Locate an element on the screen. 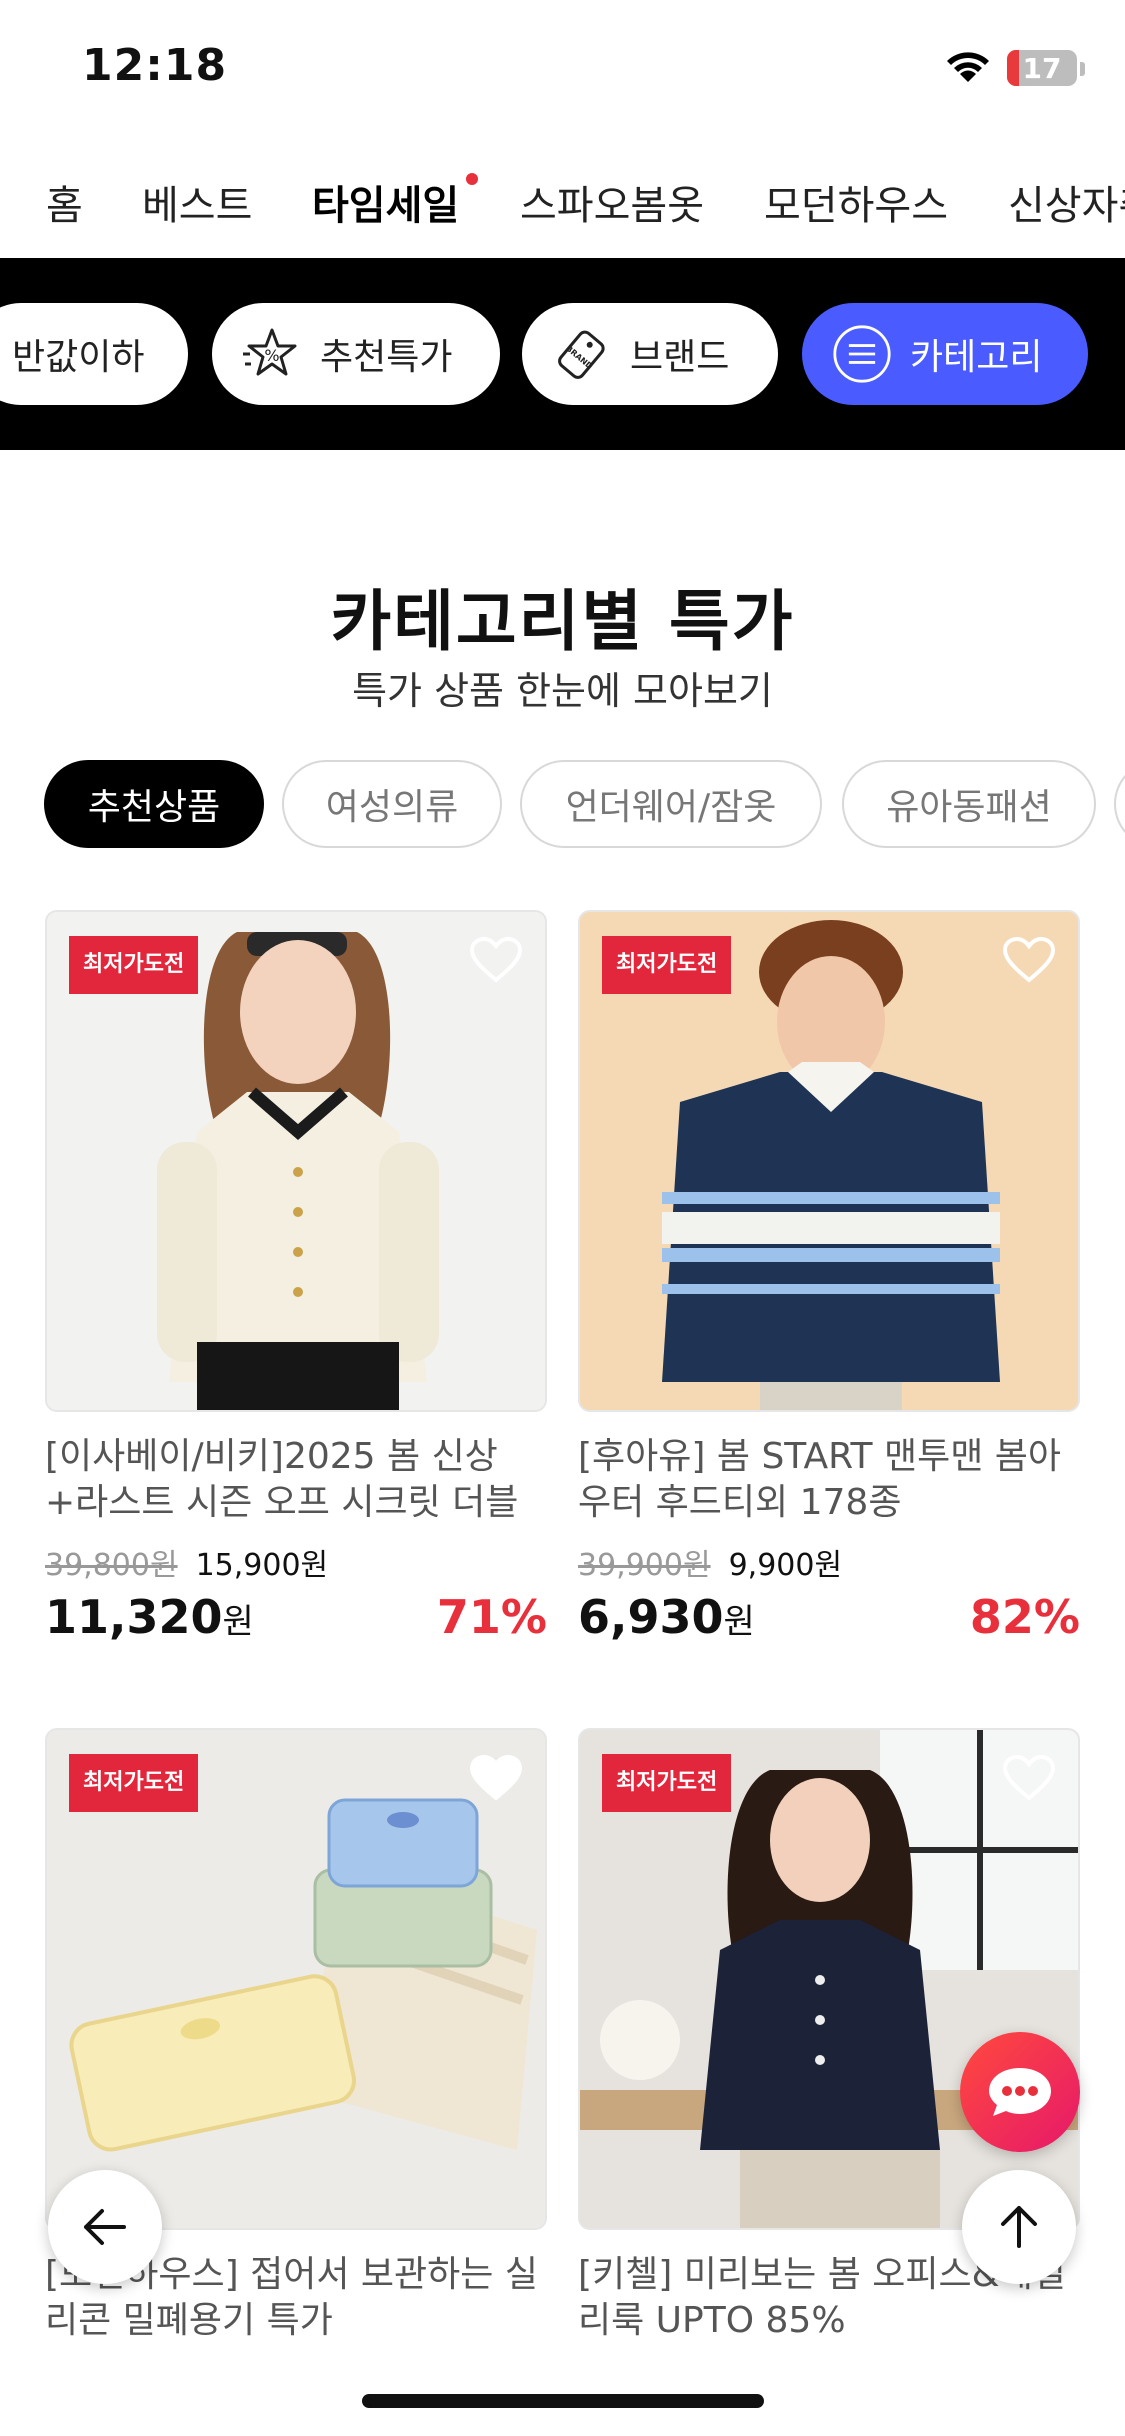  battery-icon: 17 is located at coordinates (1042, 68).